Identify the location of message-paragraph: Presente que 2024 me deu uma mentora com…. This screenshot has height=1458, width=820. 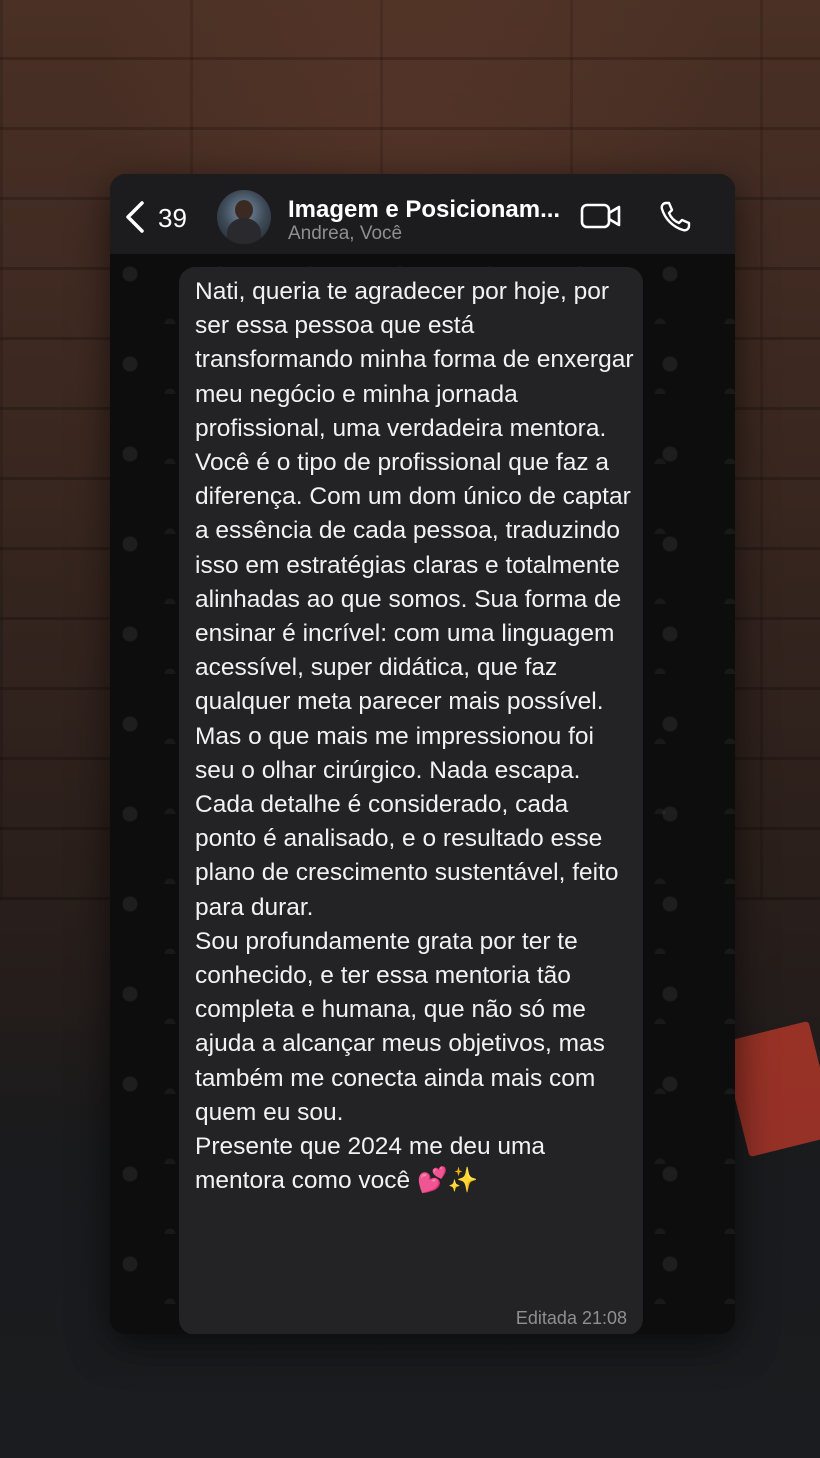
(370, 1164).